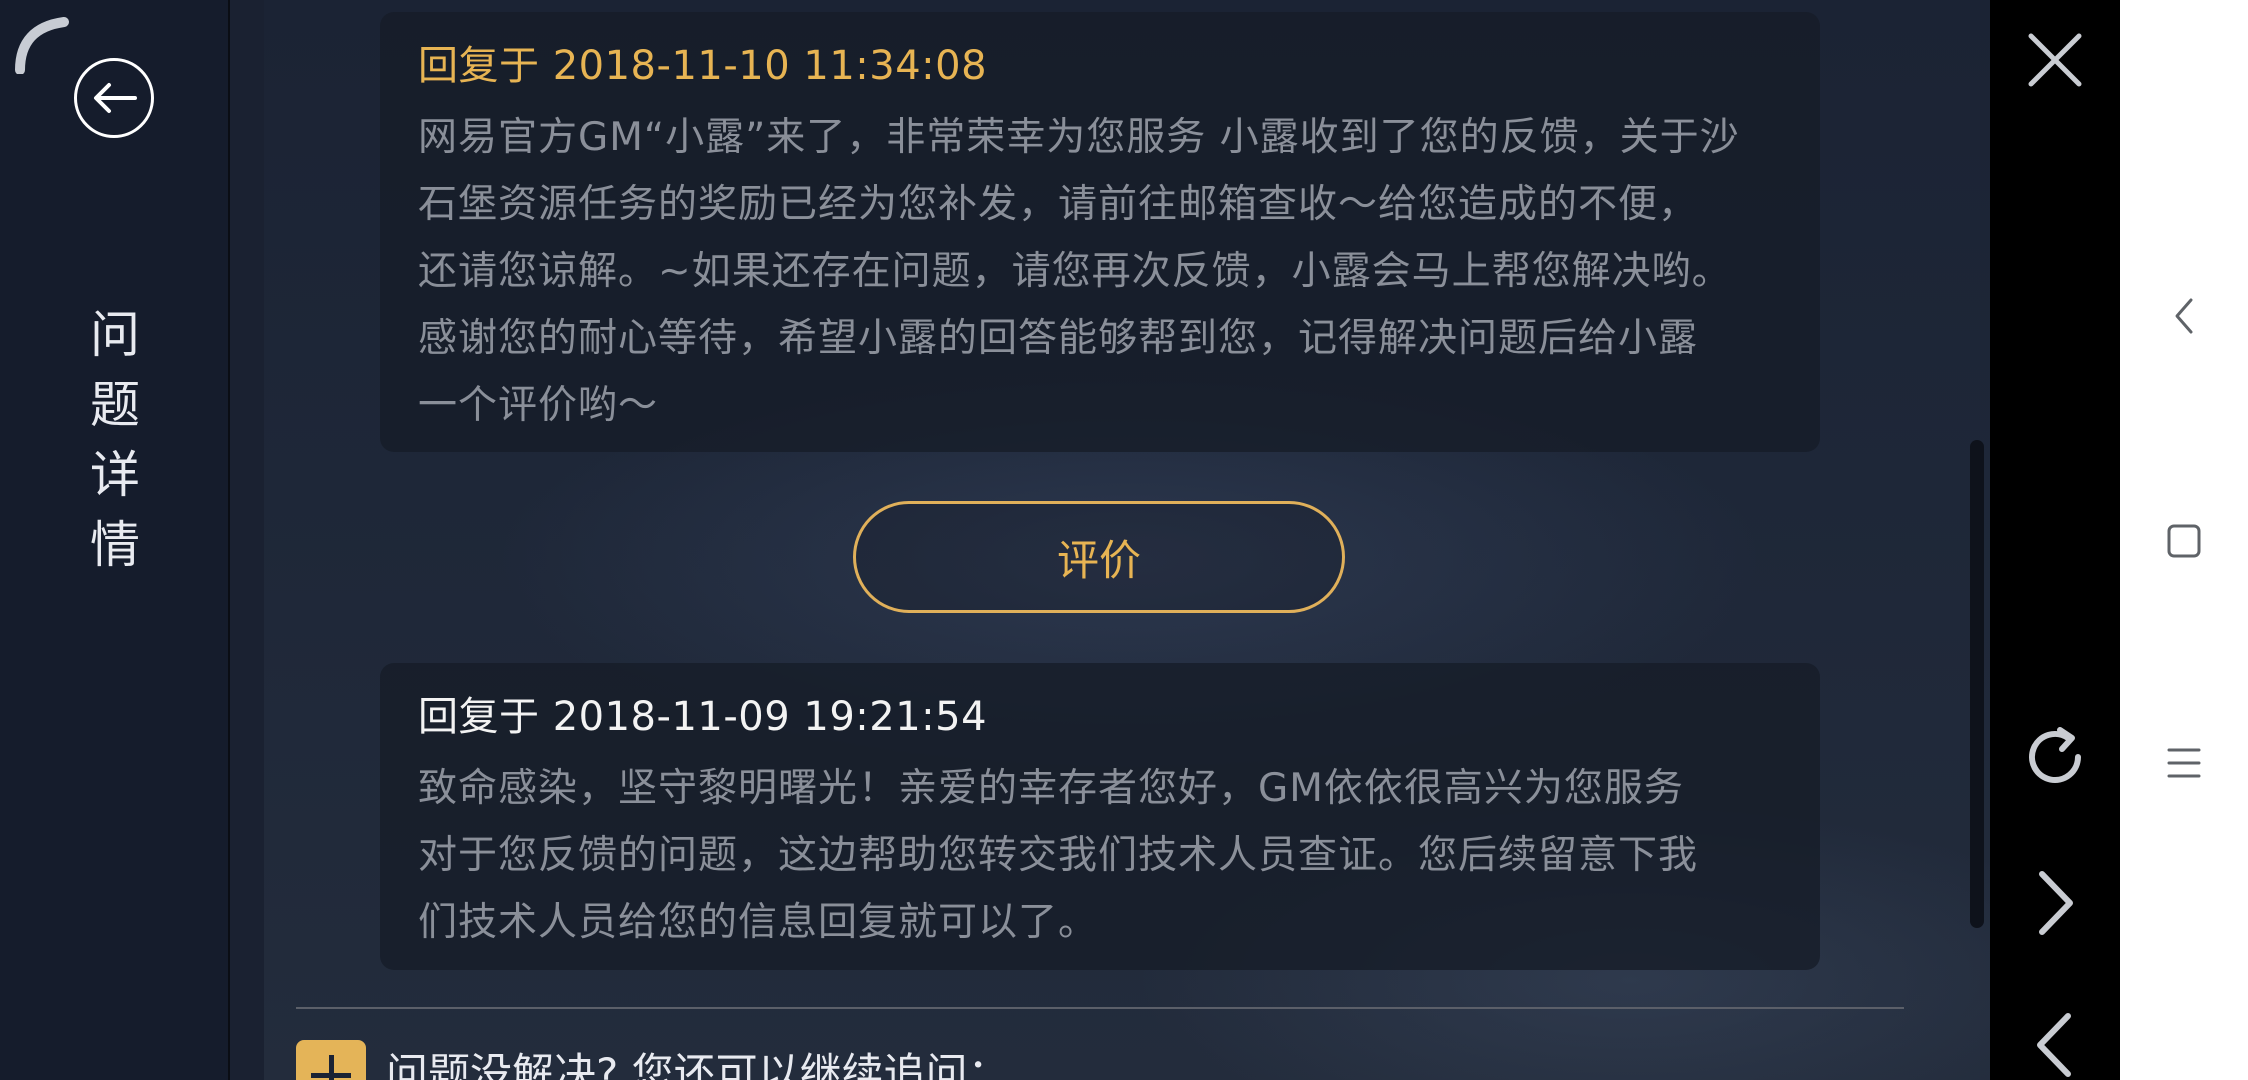 This screenshot has width=2248, height=1080. I want to click on back-button, so click(114, 98).